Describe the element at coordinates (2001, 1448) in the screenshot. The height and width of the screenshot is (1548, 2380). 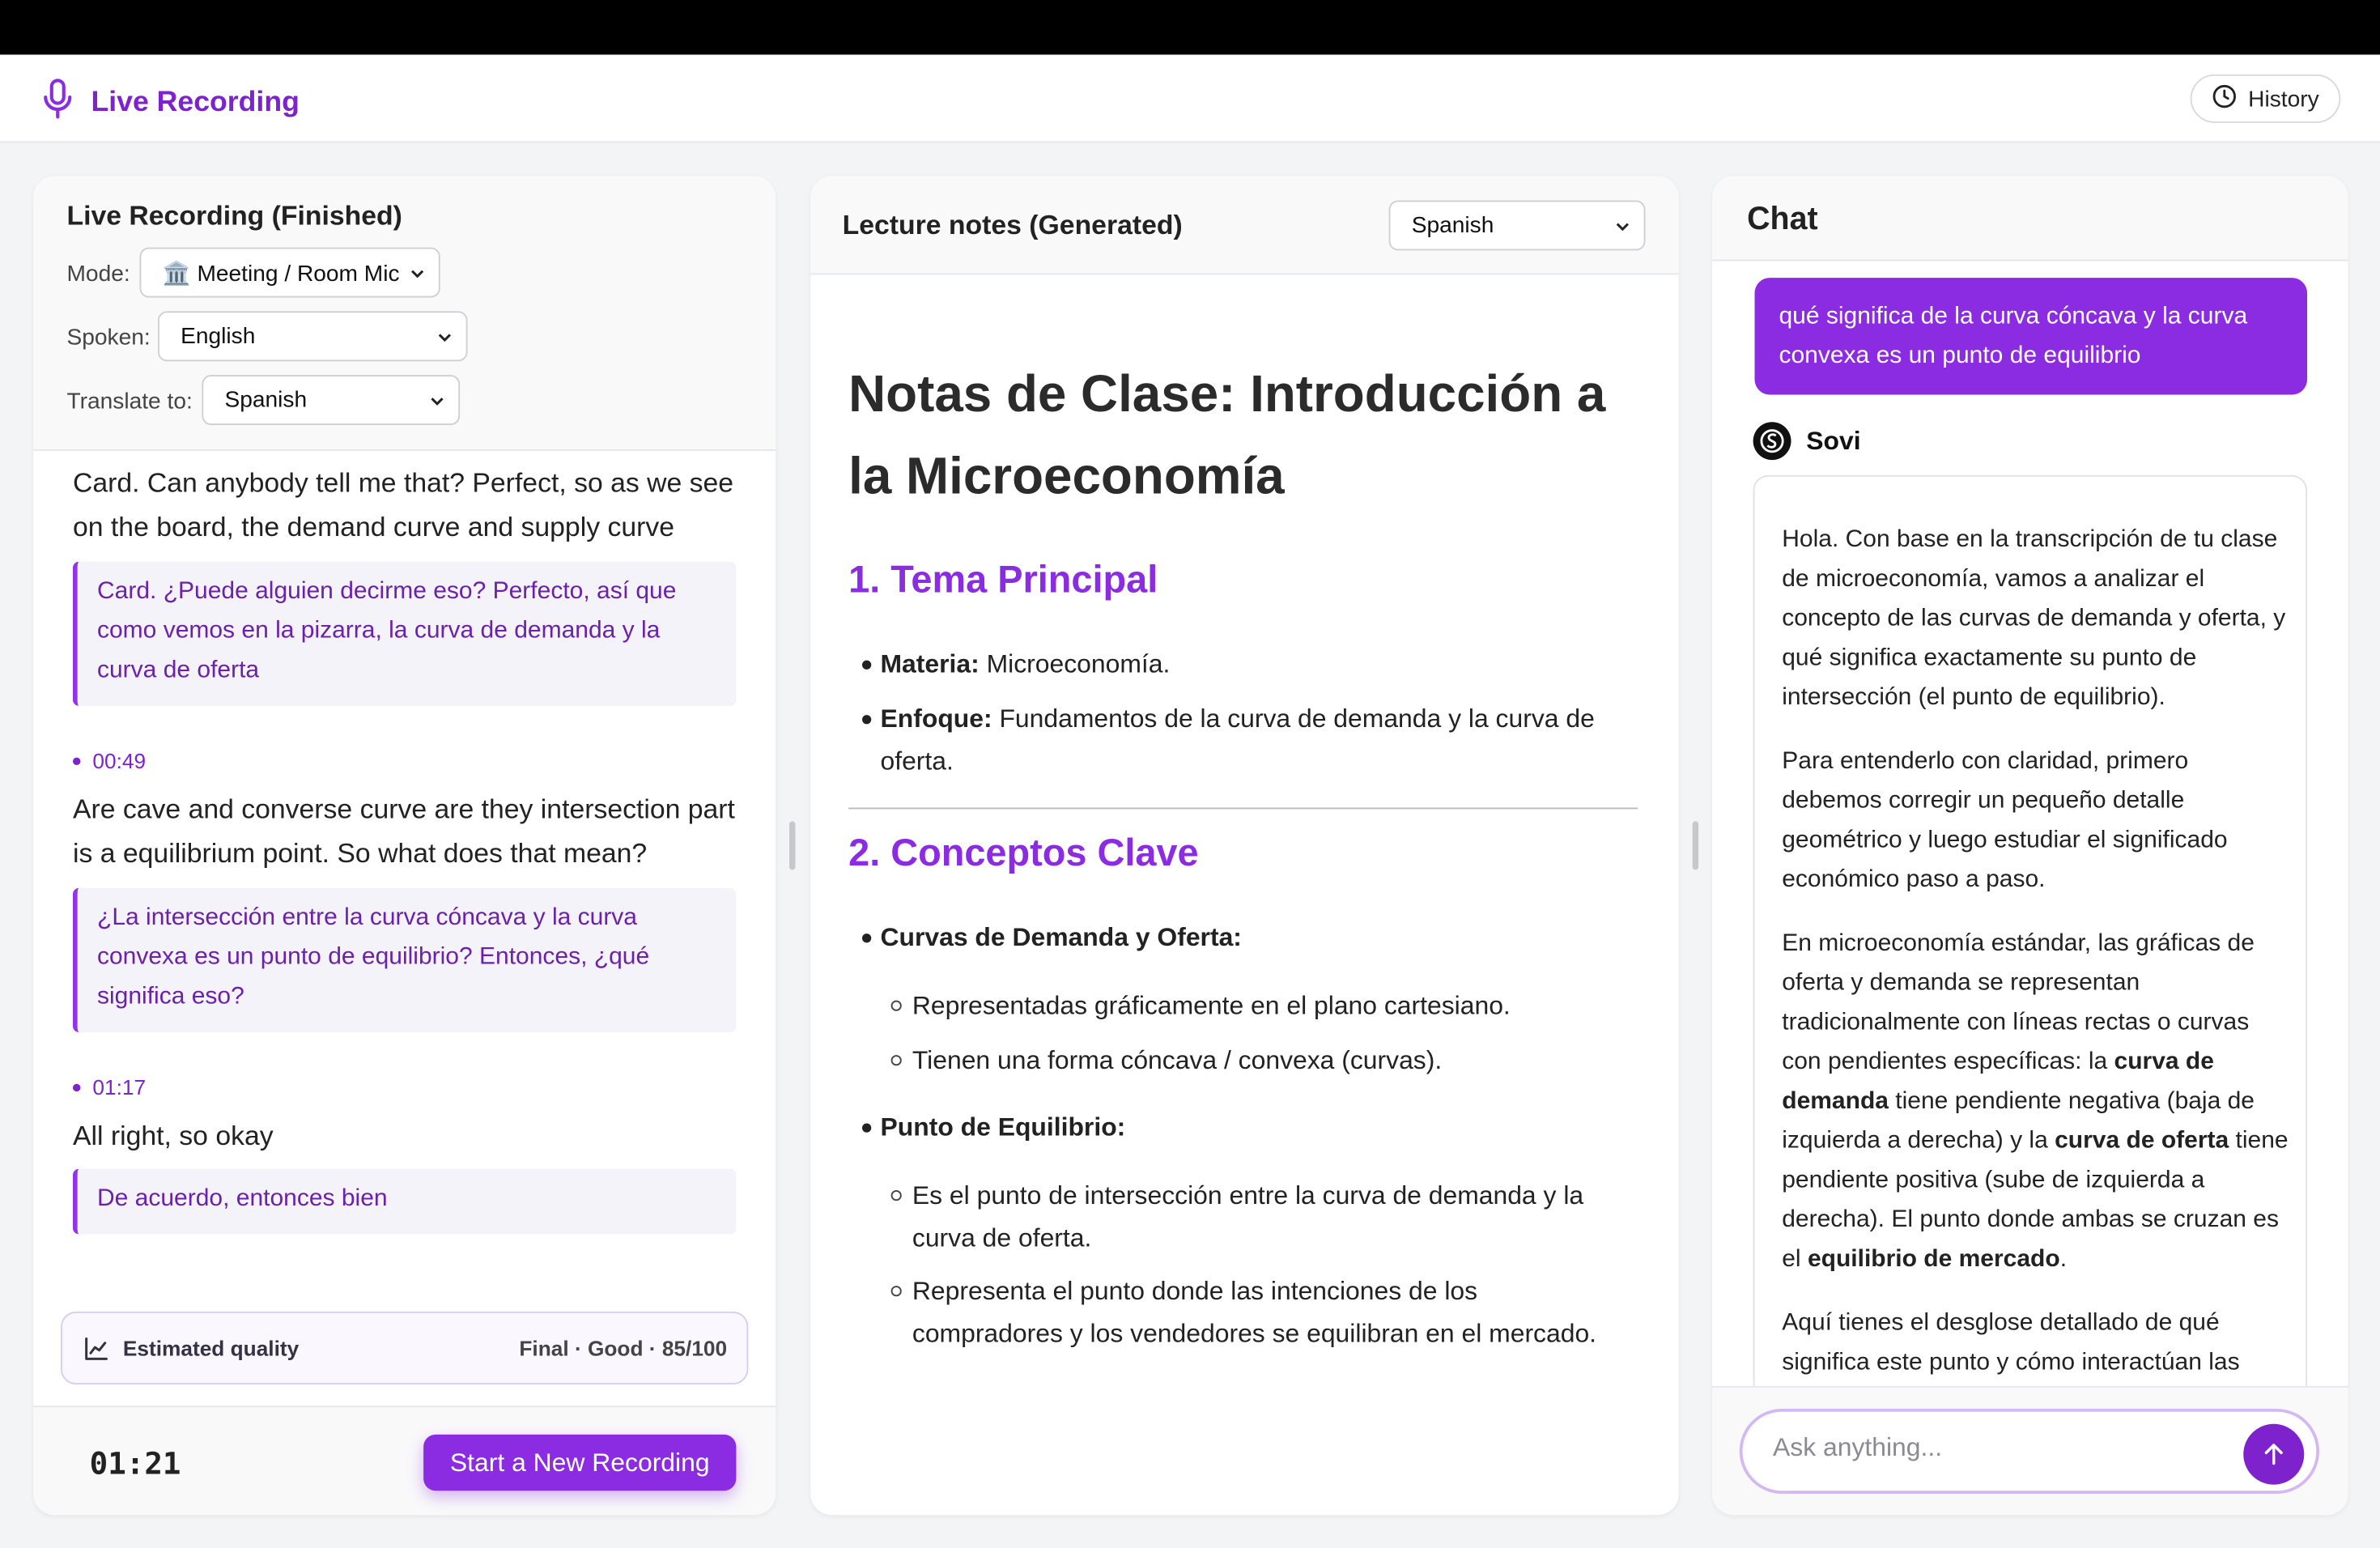
I see `chat-input` at that location.